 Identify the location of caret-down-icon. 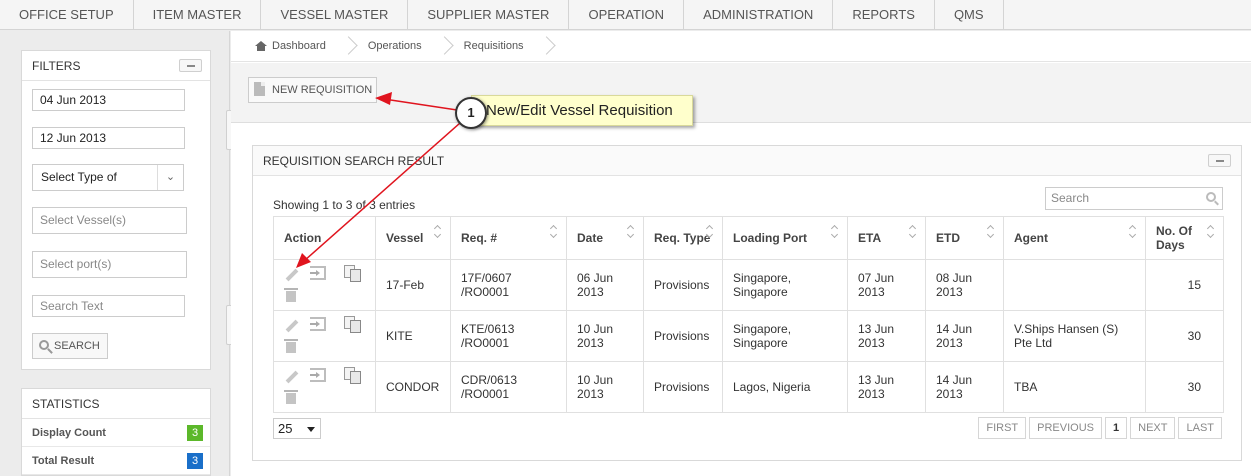
(311, 429).